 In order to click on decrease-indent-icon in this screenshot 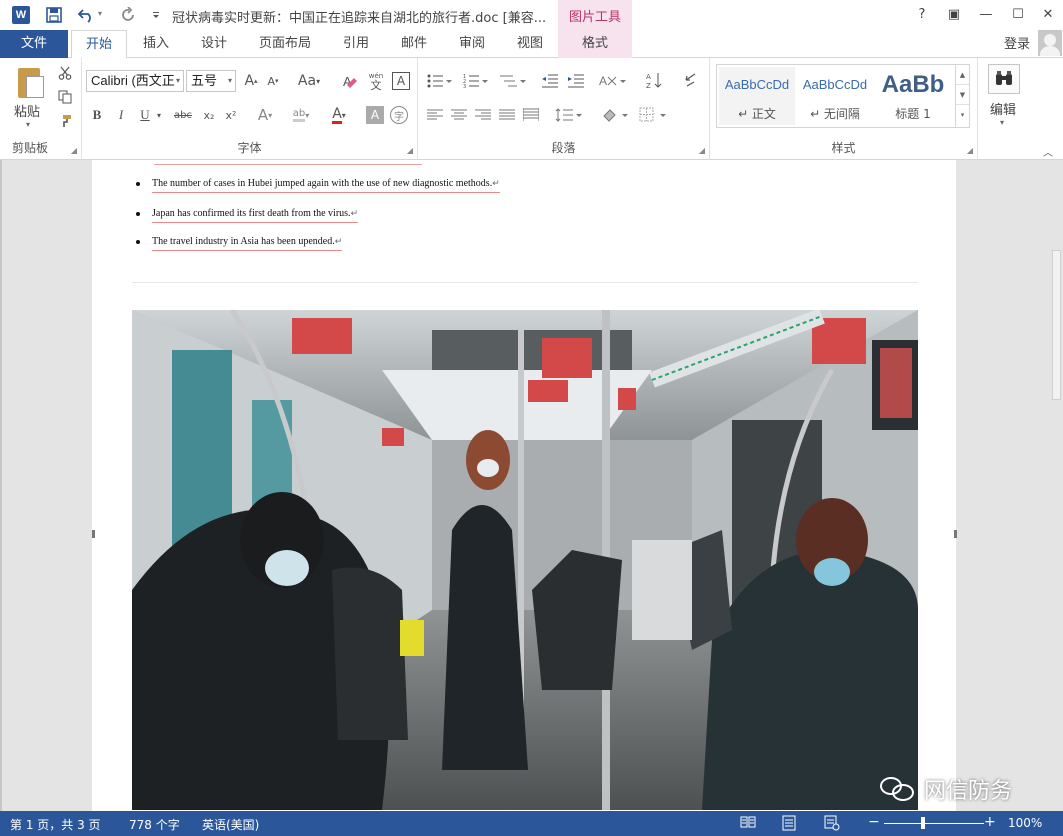, I will do `click(550, 81)`.